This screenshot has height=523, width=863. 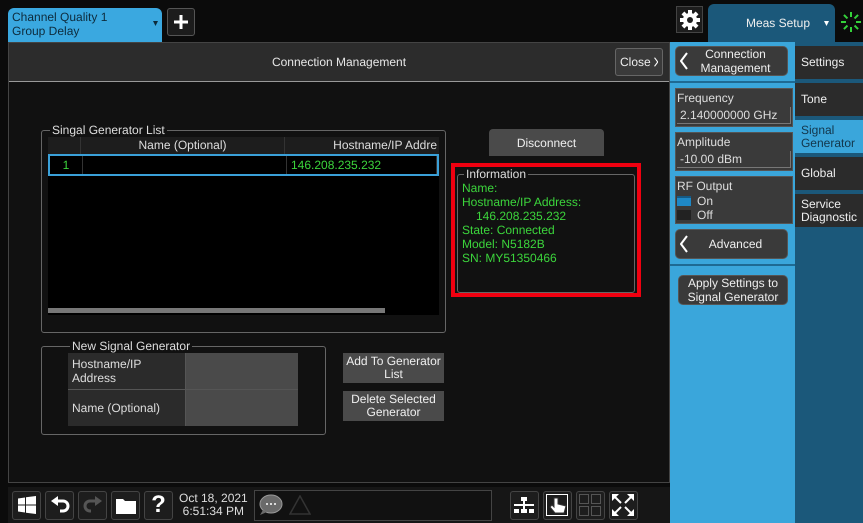 What do you see at coordinates (704, 142) in the screenshot?
I see `setting-label: Amplitude` at bounding box center [704, 142].